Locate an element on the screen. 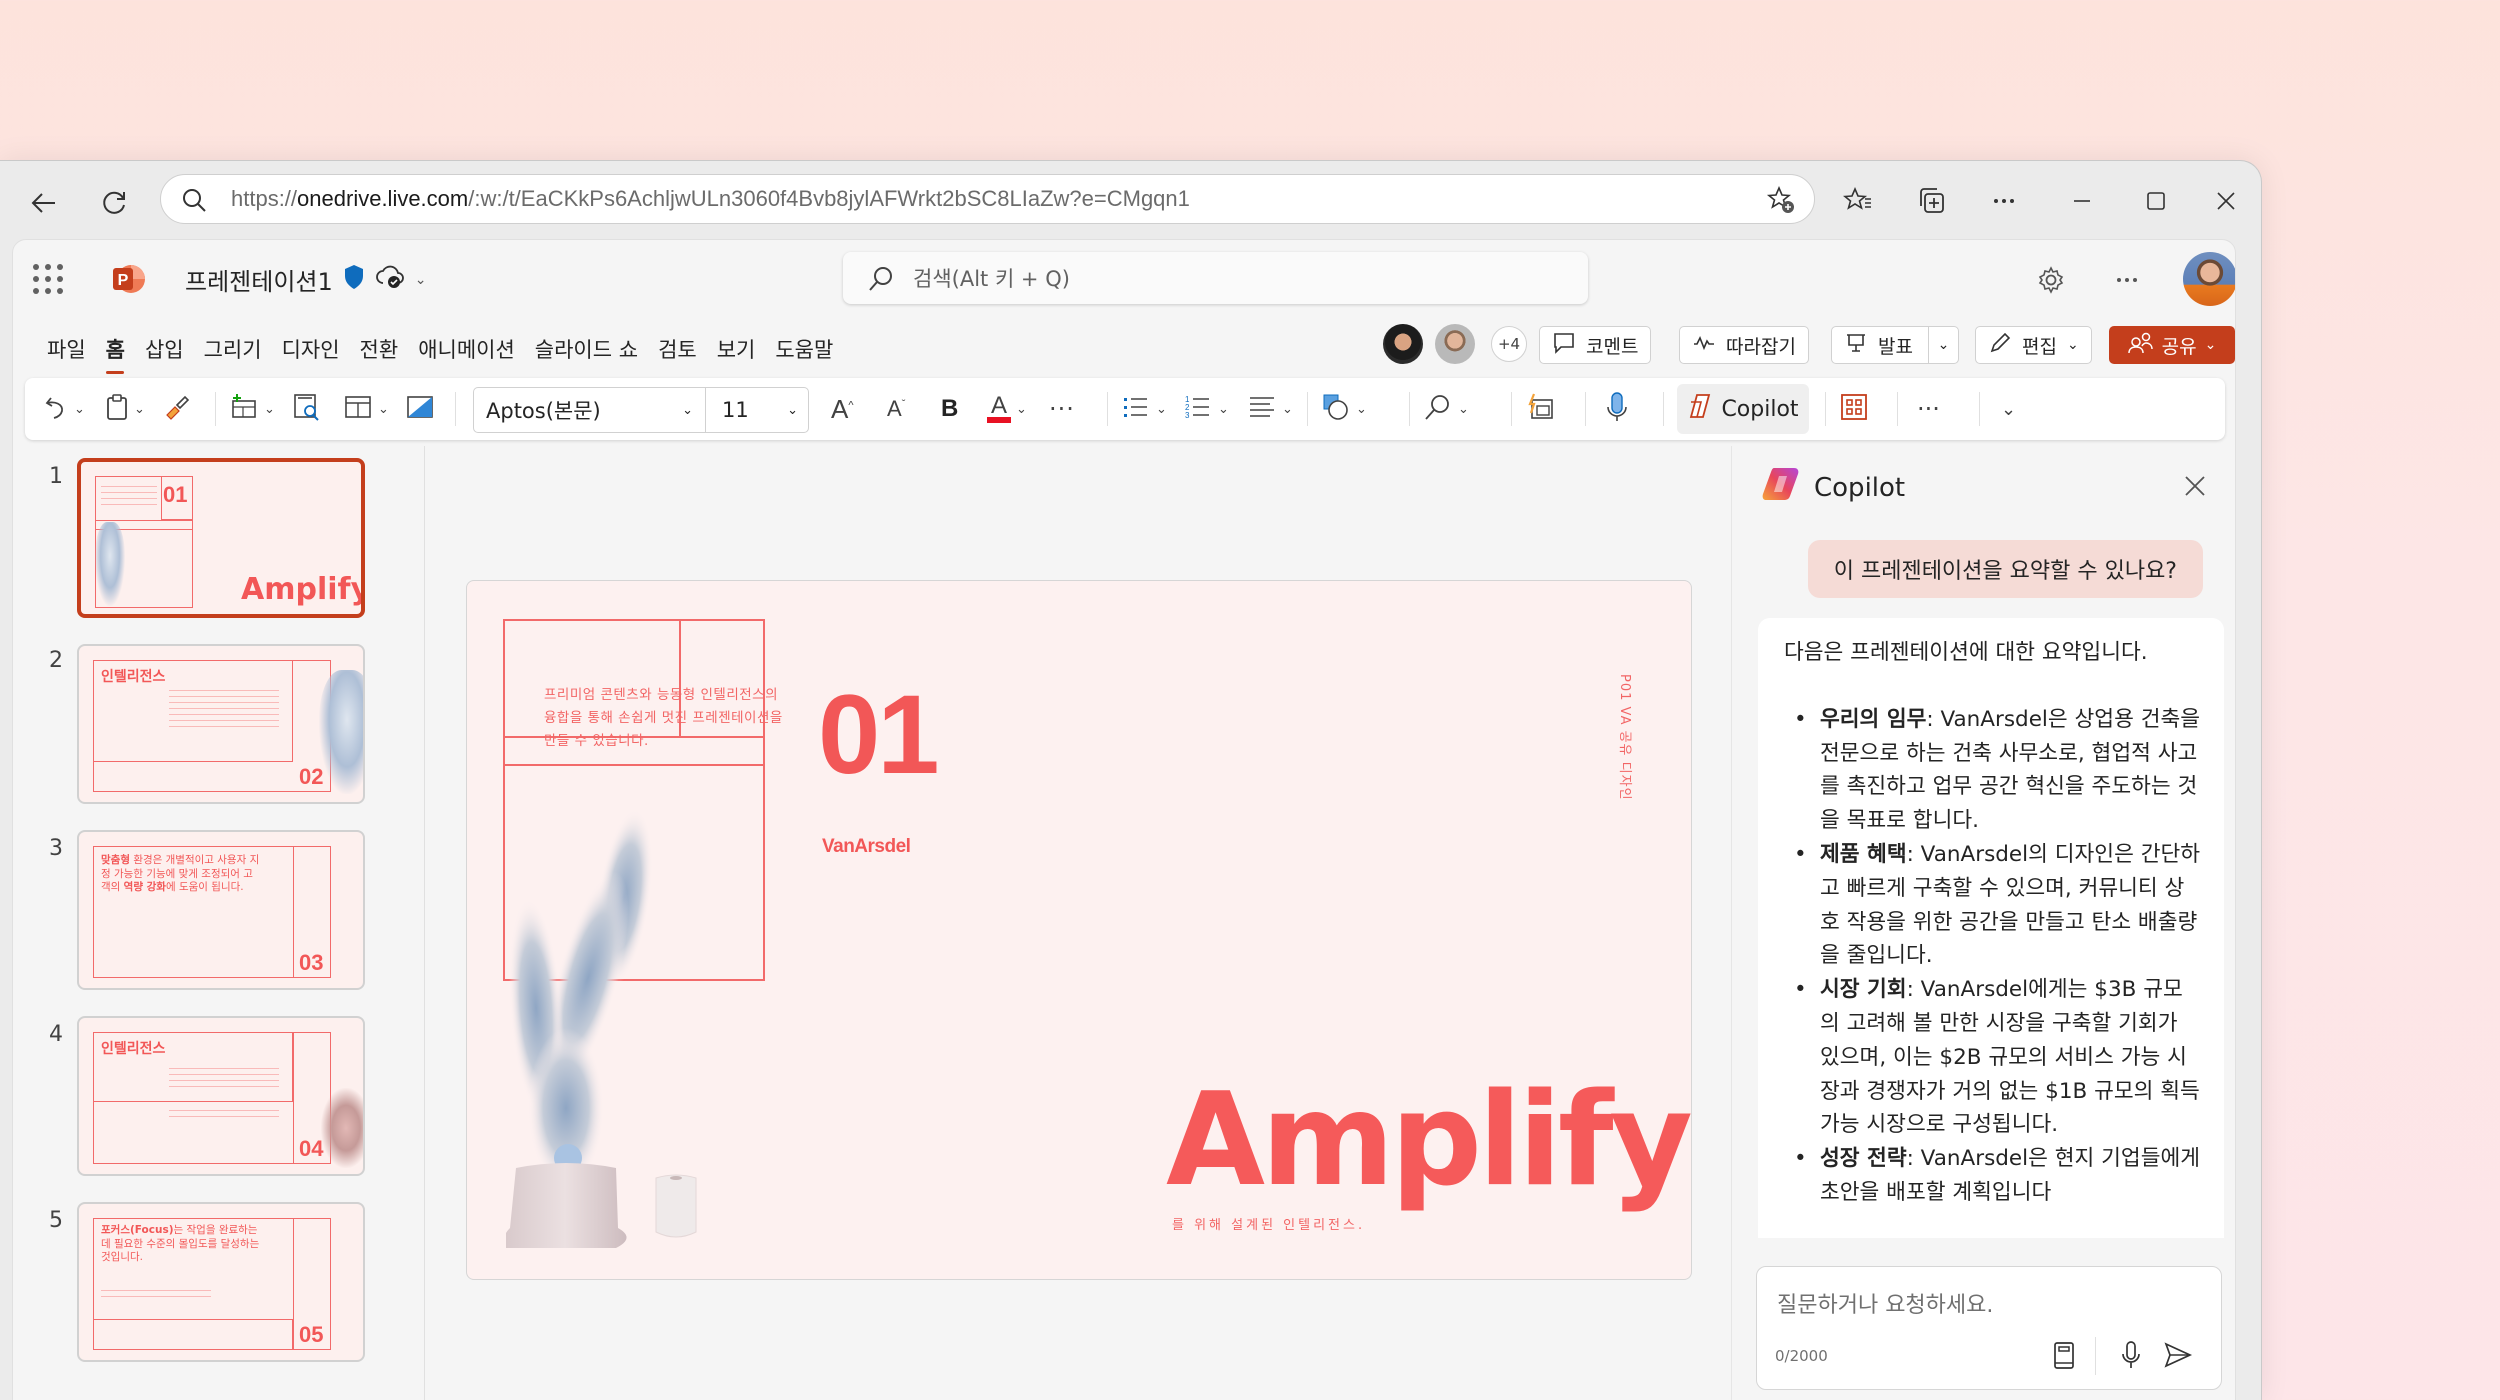  present-label: 발표 is located at coordinates (1895, 346).